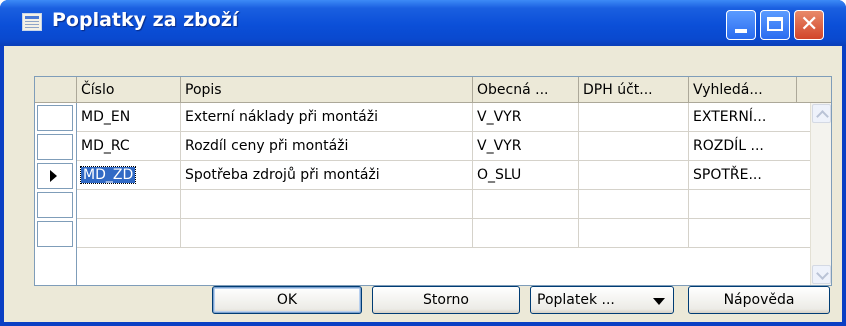 Image resolution: width=846 pixels, height=326 pixels. I want to click on scroll-up-button, so click(821, 113).